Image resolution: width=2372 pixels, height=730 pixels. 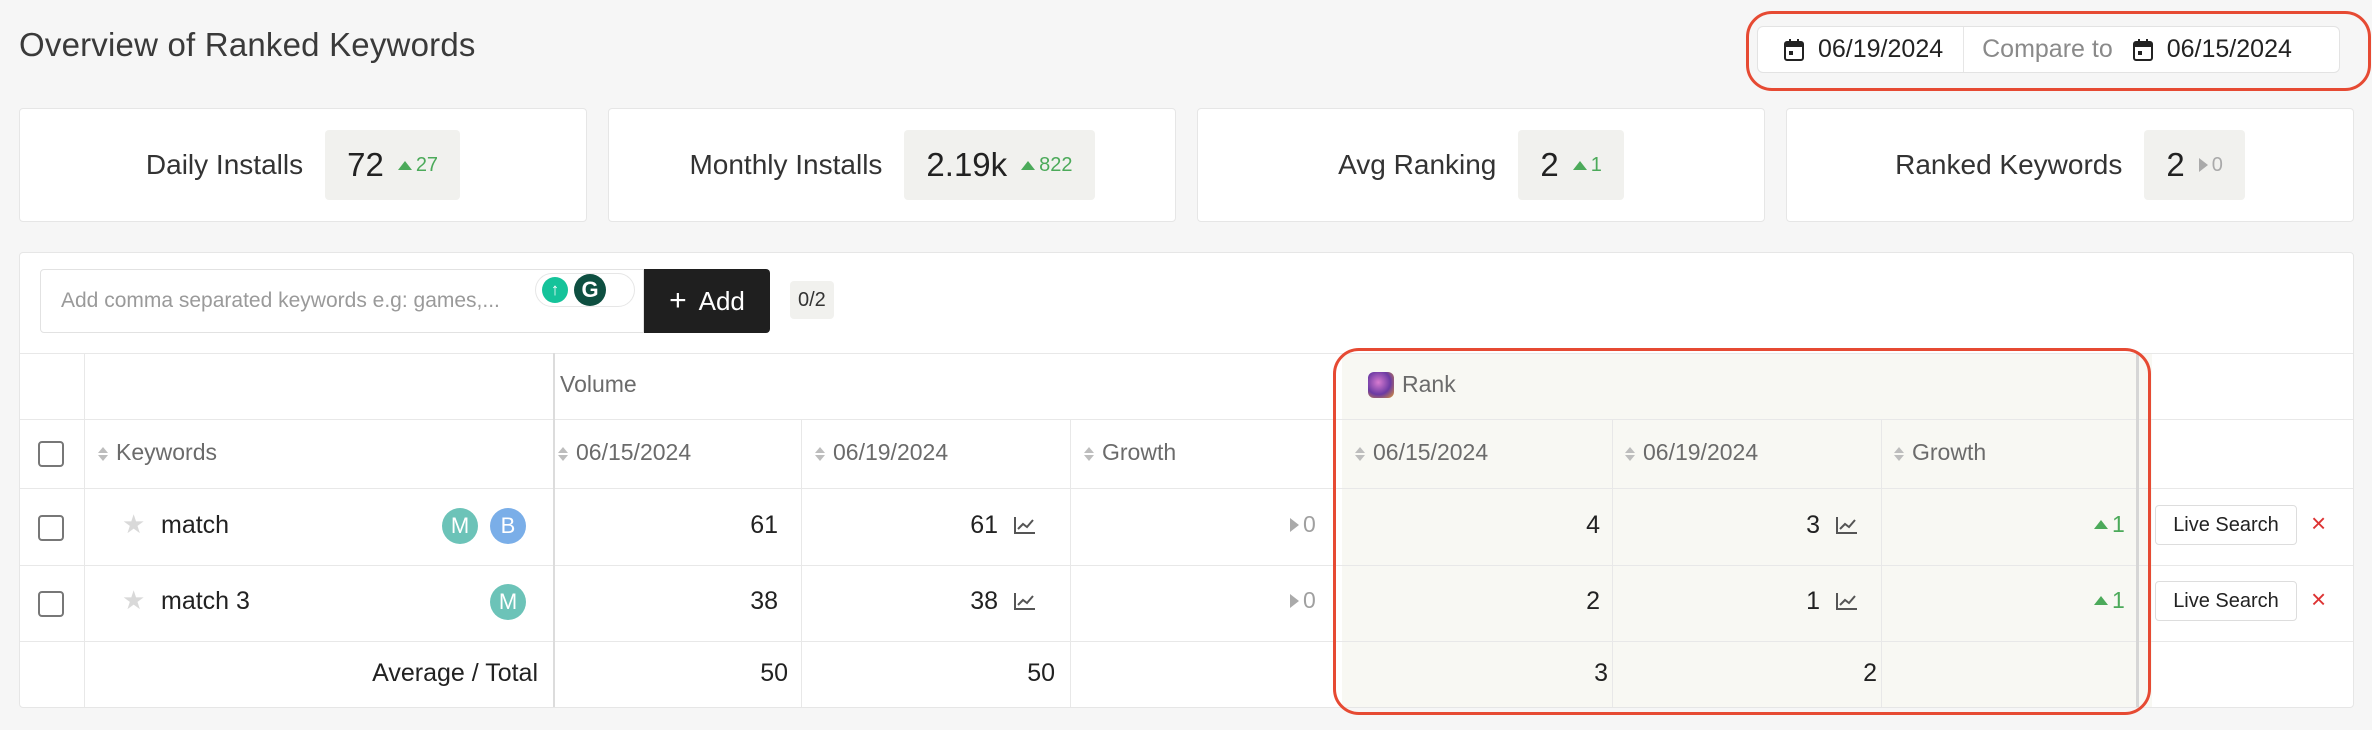 What do you see at coordinates (590, 290) in the screenshot?
I see `grammarly-icon: G` at bounding box center [590, 290].